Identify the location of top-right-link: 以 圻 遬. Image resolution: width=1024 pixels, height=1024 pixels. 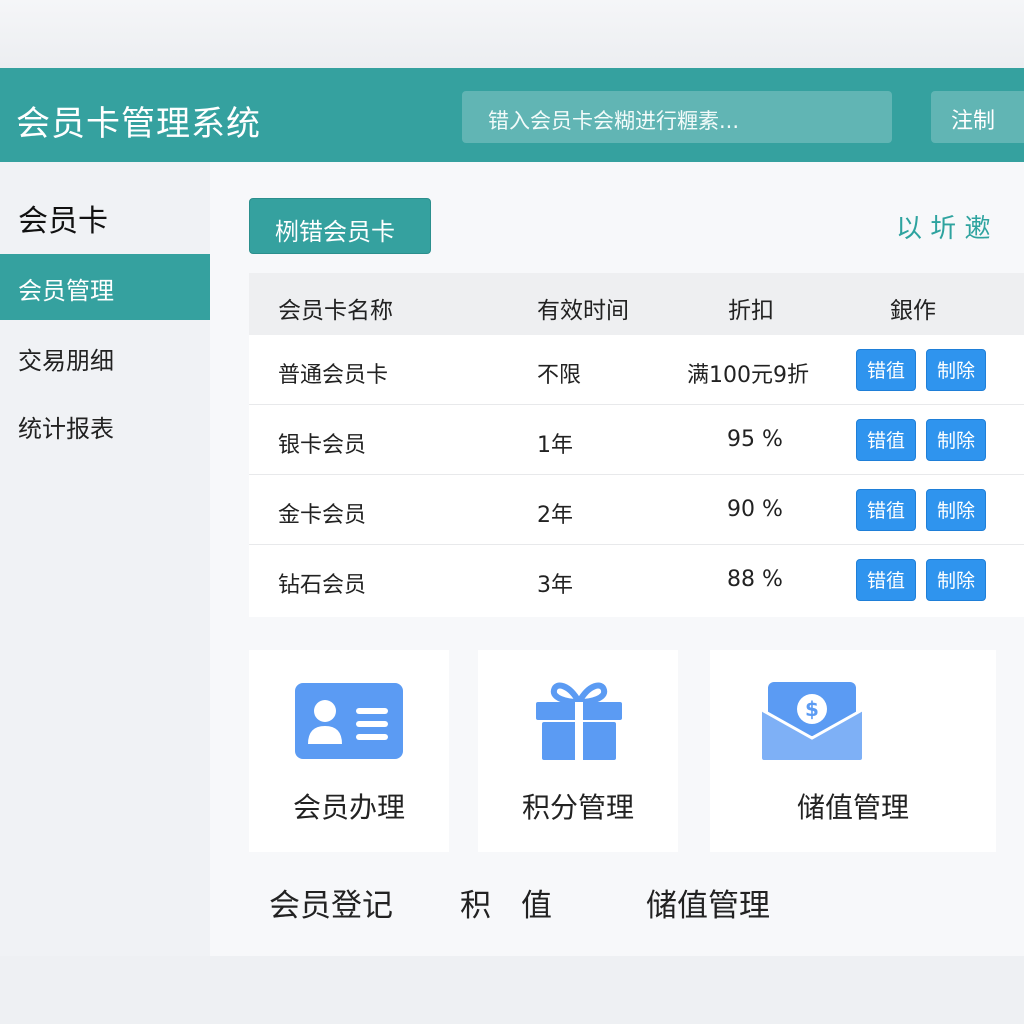
(943, 226).